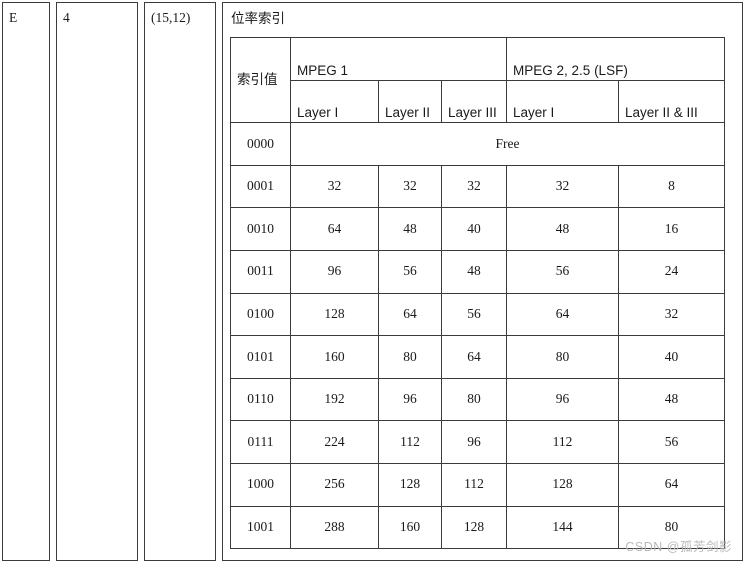 This screenshot has width=745, height=563. What do you see at coordinates (260, 314) in the screenshot?
I see `row-index-value: 0100` at bounding box center [260, 314].